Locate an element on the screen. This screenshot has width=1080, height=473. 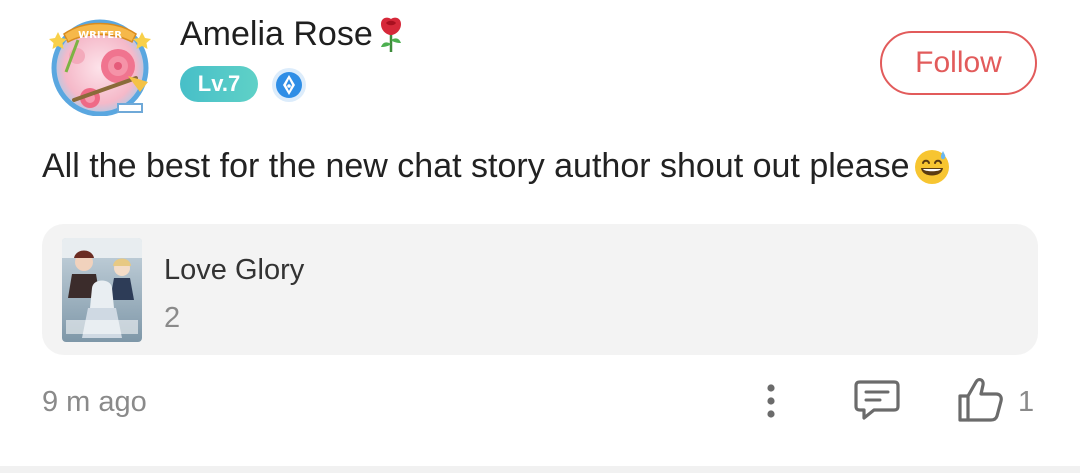
bottom-divider is located at coordinates (540, 469).